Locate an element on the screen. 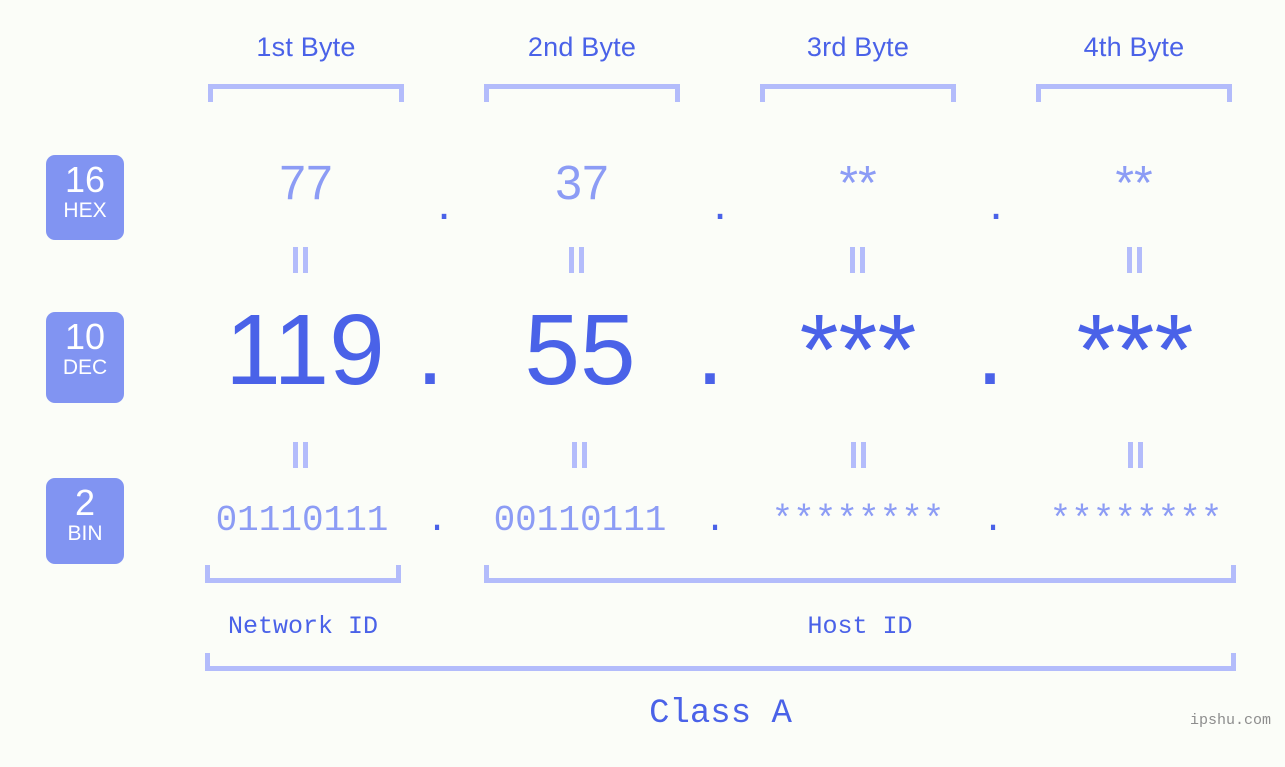 This screenshot has height=767, width=1285. host-id-bracket is located at coordinates (860, 574).